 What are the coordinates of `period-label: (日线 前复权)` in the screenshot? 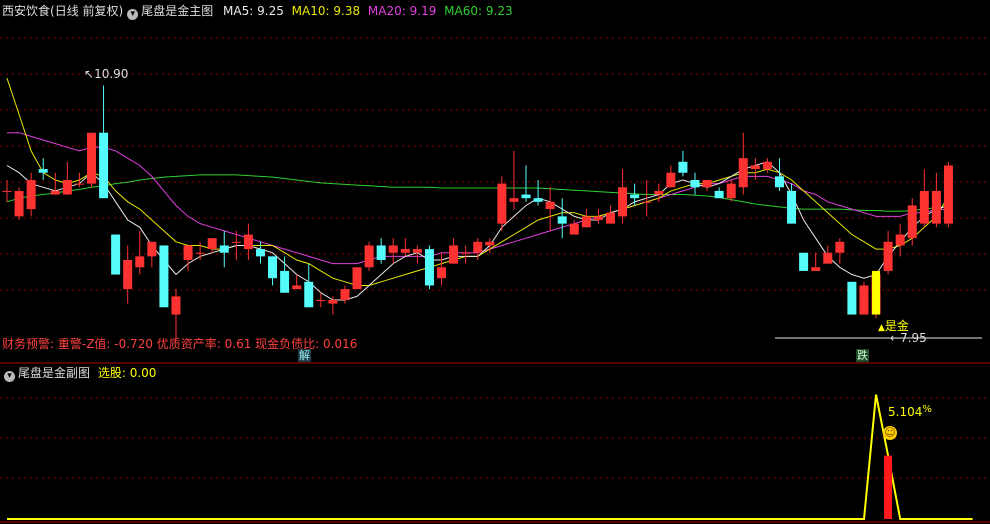 It's located at (86, 11).